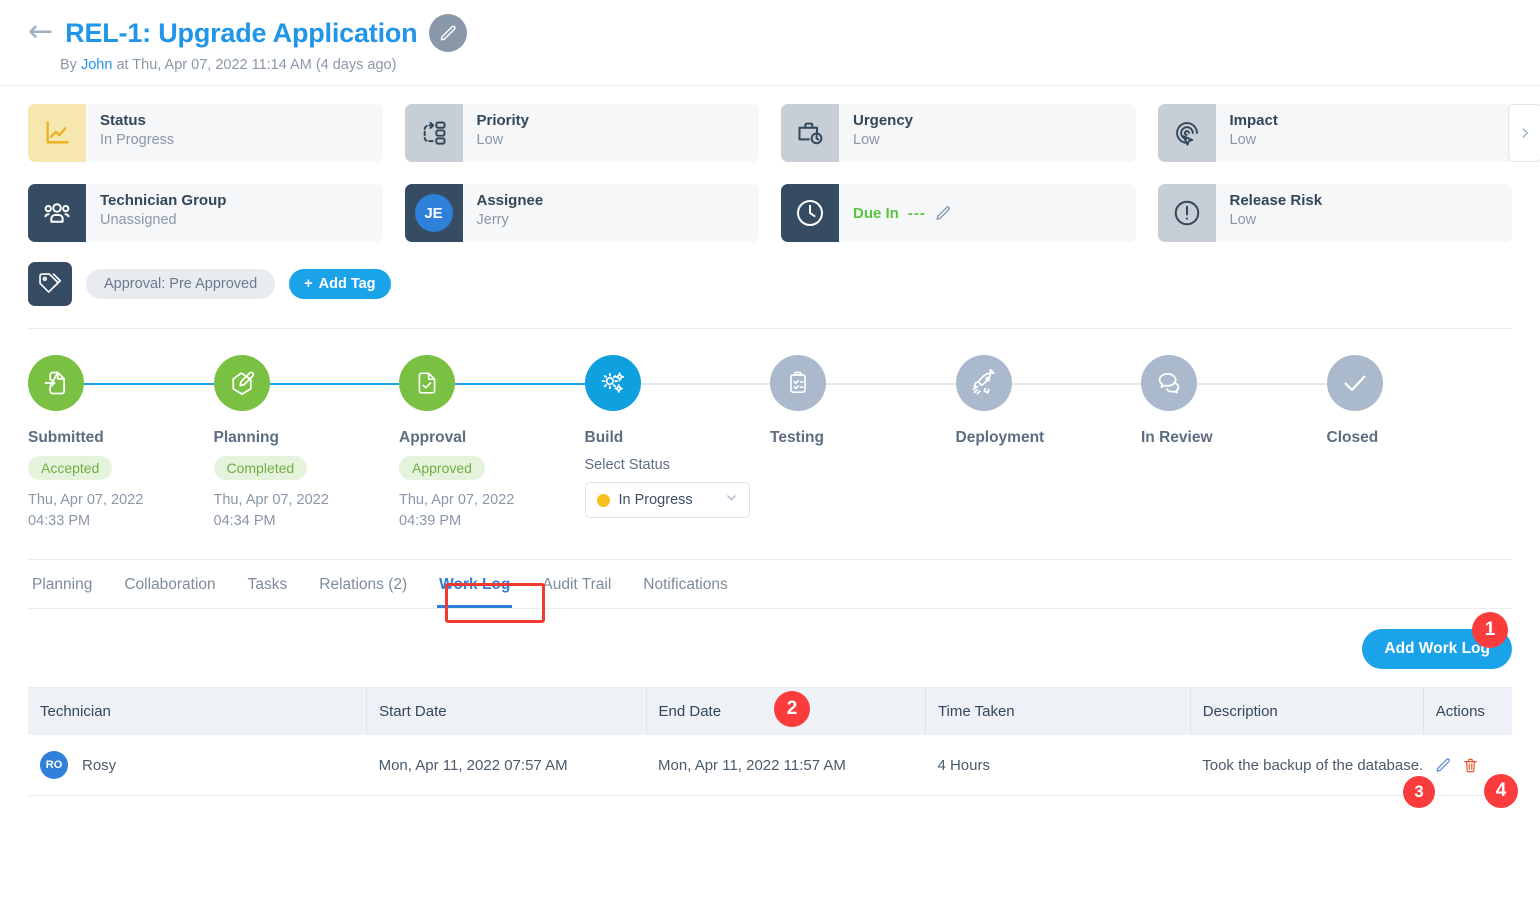 This screenshot has width=1540, height=909. Describe the element at coordinates (169, 584) in the screenshot. I see `tab-collaboration: Collaboration` at that location.